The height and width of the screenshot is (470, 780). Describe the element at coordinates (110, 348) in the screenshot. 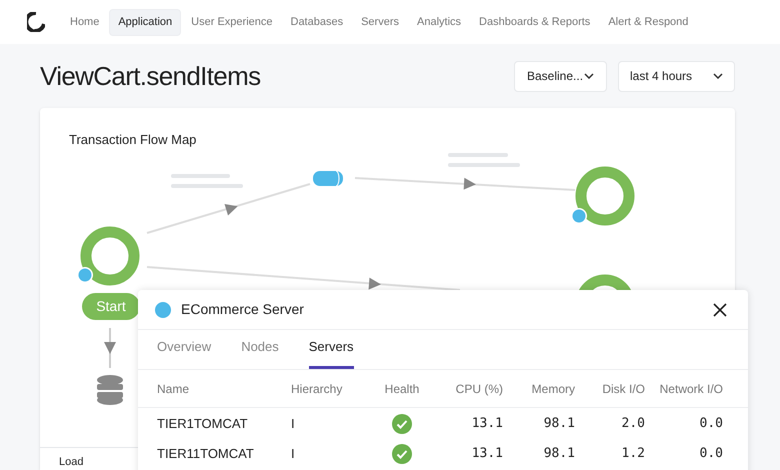

I see `connector-arrow` at that location.